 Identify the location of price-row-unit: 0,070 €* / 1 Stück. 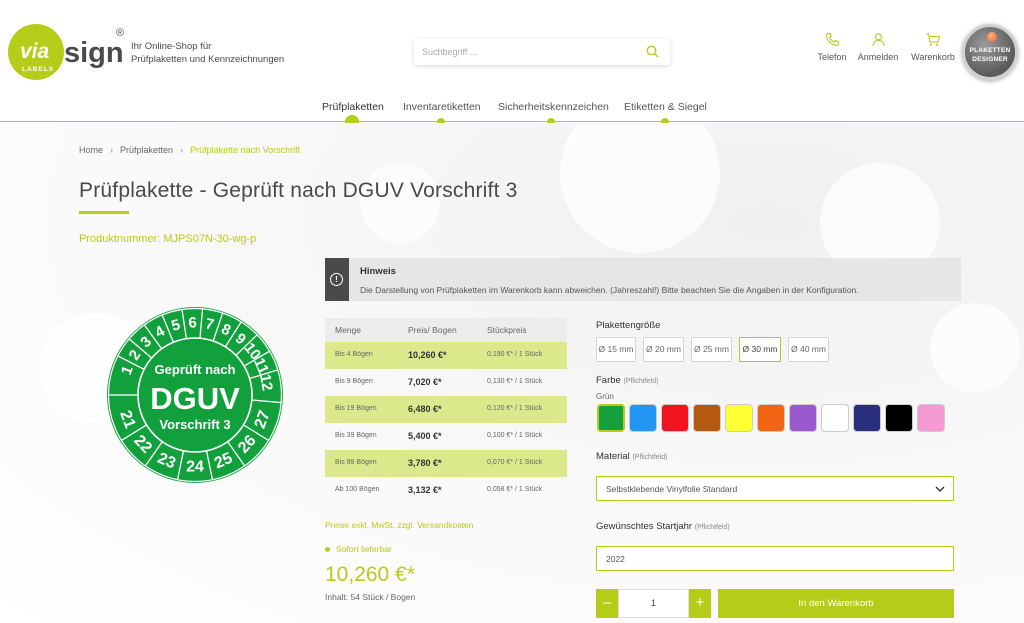
(515, 462).